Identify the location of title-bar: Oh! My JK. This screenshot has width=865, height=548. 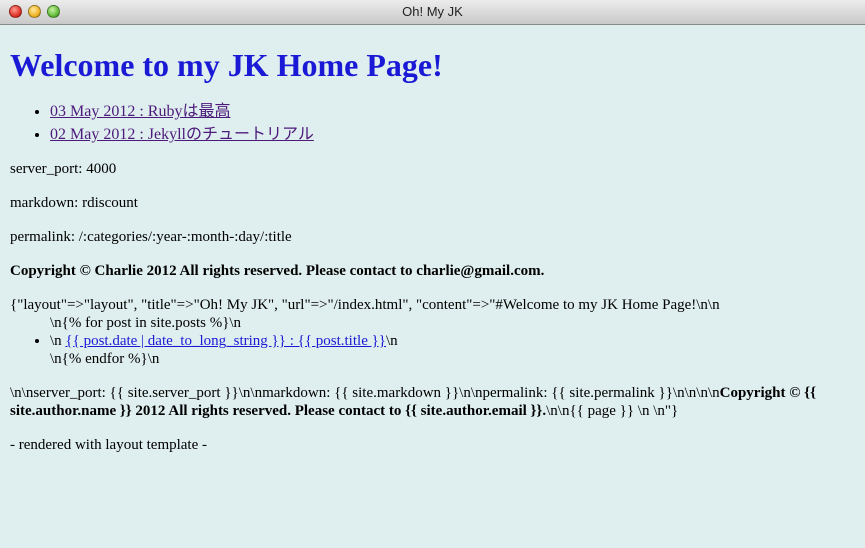
(432, 12).